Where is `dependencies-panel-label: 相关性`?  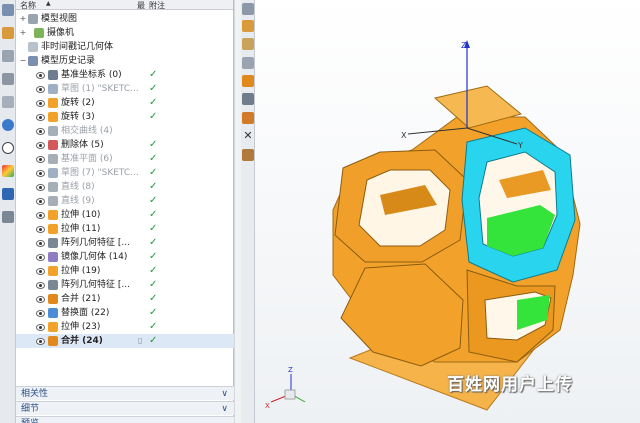
dependencies-panel-label: 相关性 is located at coordinates (35, 394).